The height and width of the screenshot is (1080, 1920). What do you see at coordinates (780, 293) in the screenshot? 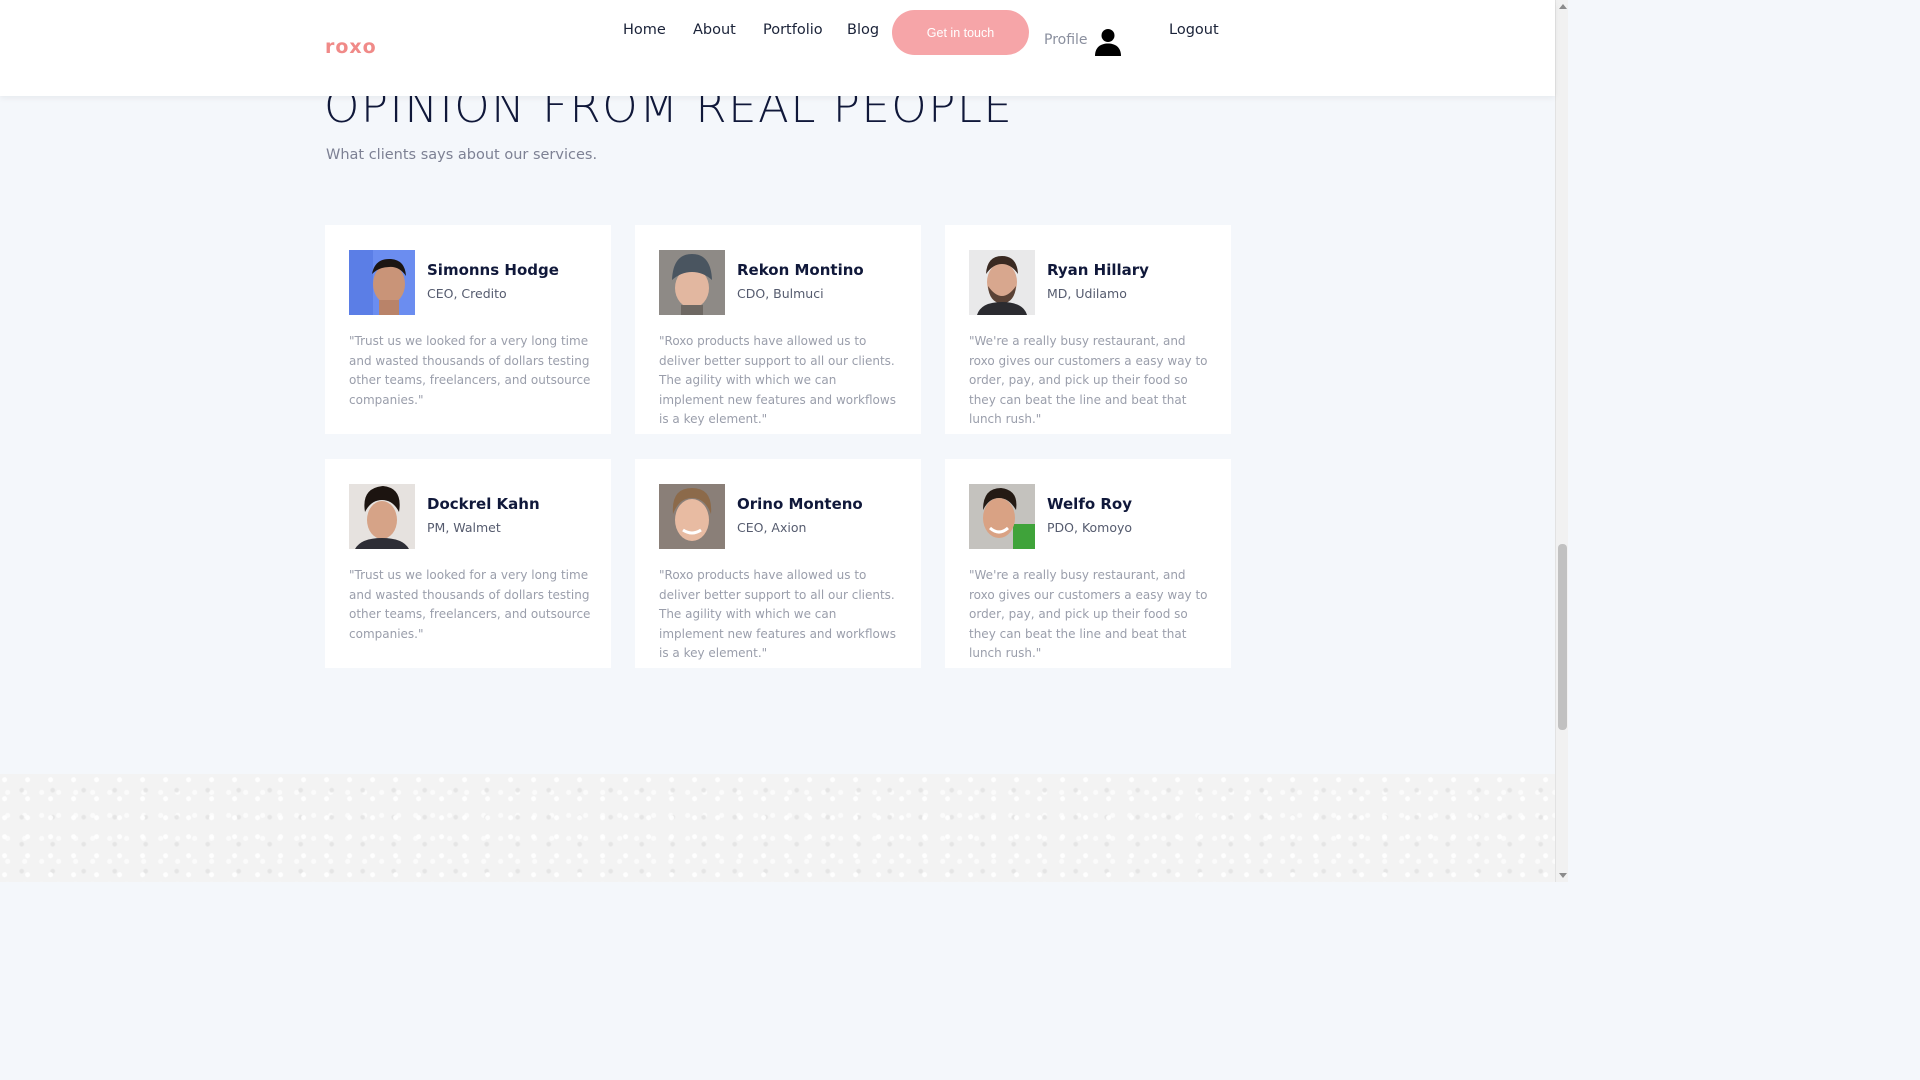
I see `person-role: CDO, Bulmuci` at bounding box center [780, 293].